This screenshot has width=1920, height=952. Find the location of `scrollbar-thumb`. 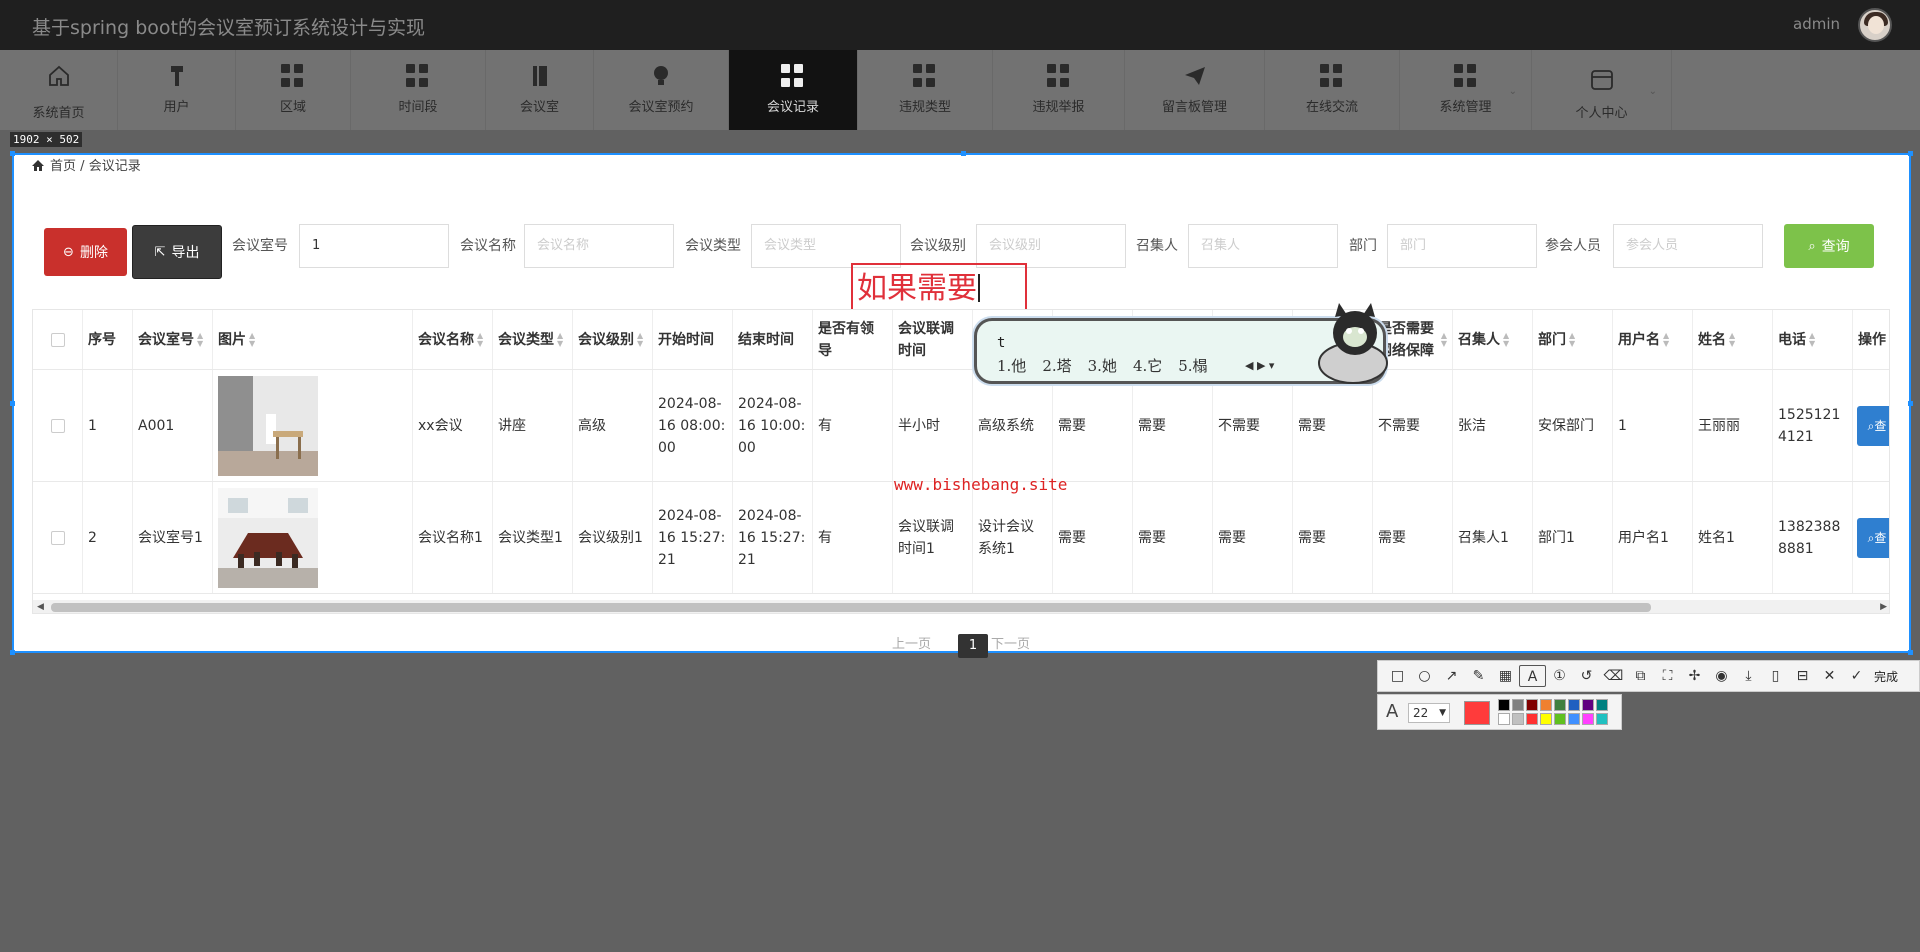

scrollbar-thumb is located at coordinates (851, 607).